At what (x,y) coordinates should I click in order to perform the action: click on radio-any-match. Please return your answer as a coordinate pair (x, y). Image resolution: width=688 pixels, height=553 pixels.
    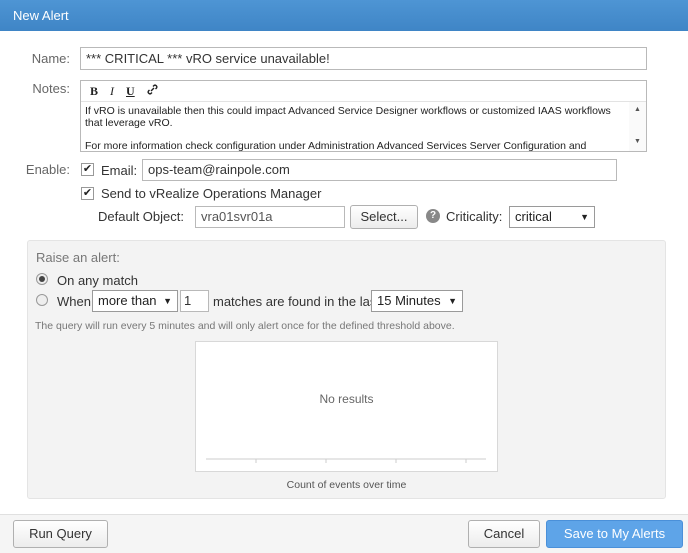
    Looking at the image, I should click on (42, 279).